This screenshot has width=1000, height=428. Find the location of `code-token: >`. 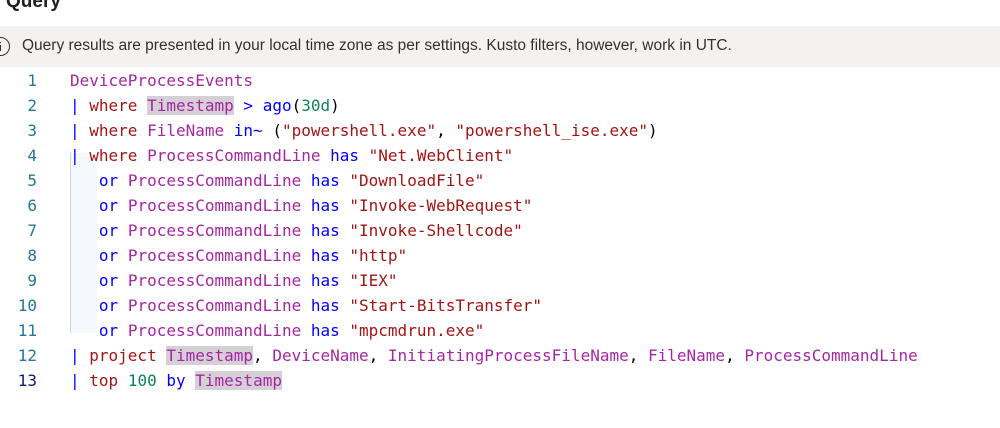

code-token: > is located at coordinates (248, 105).